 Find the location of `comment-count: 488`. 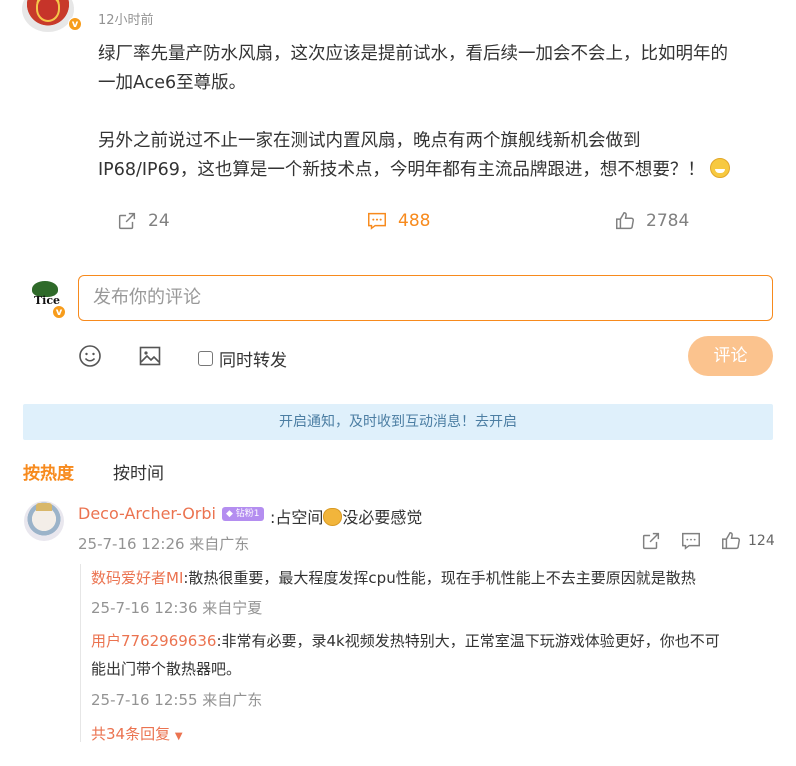

comment-count: 488 is located at coordinates (414, 221).